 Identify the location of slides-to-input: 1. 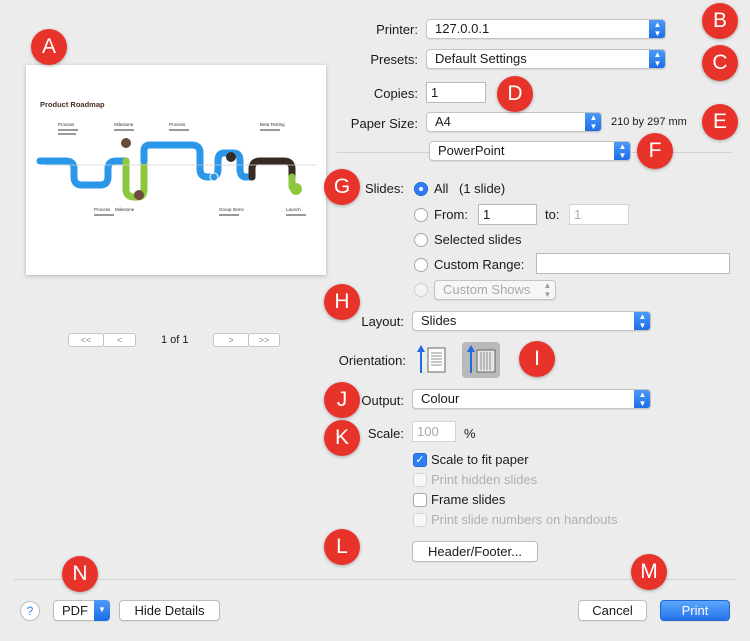
(599, 214).